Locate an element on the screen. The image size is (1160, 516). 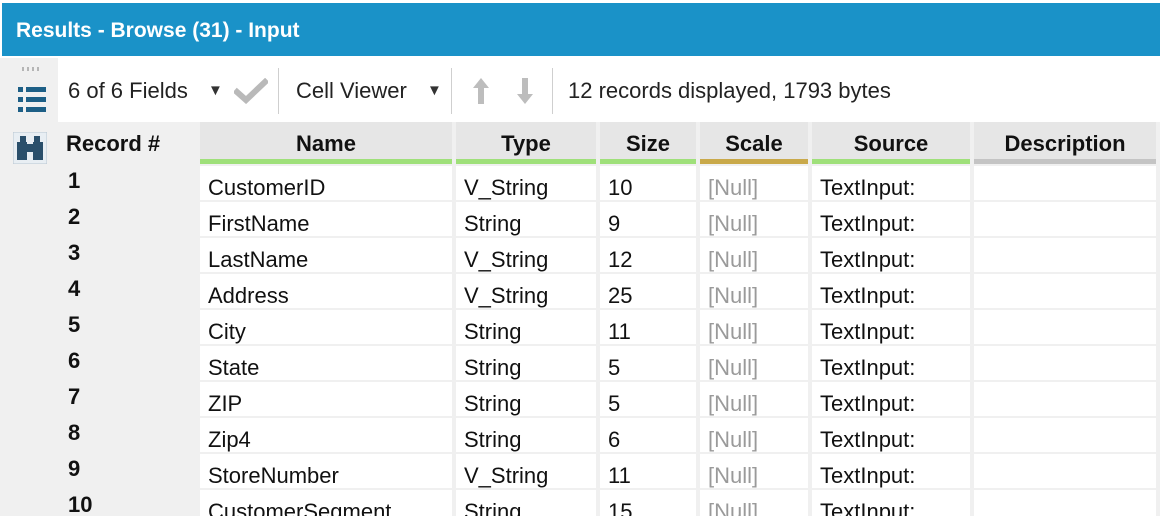
header-label: Type is located at coordinates (526, 143).